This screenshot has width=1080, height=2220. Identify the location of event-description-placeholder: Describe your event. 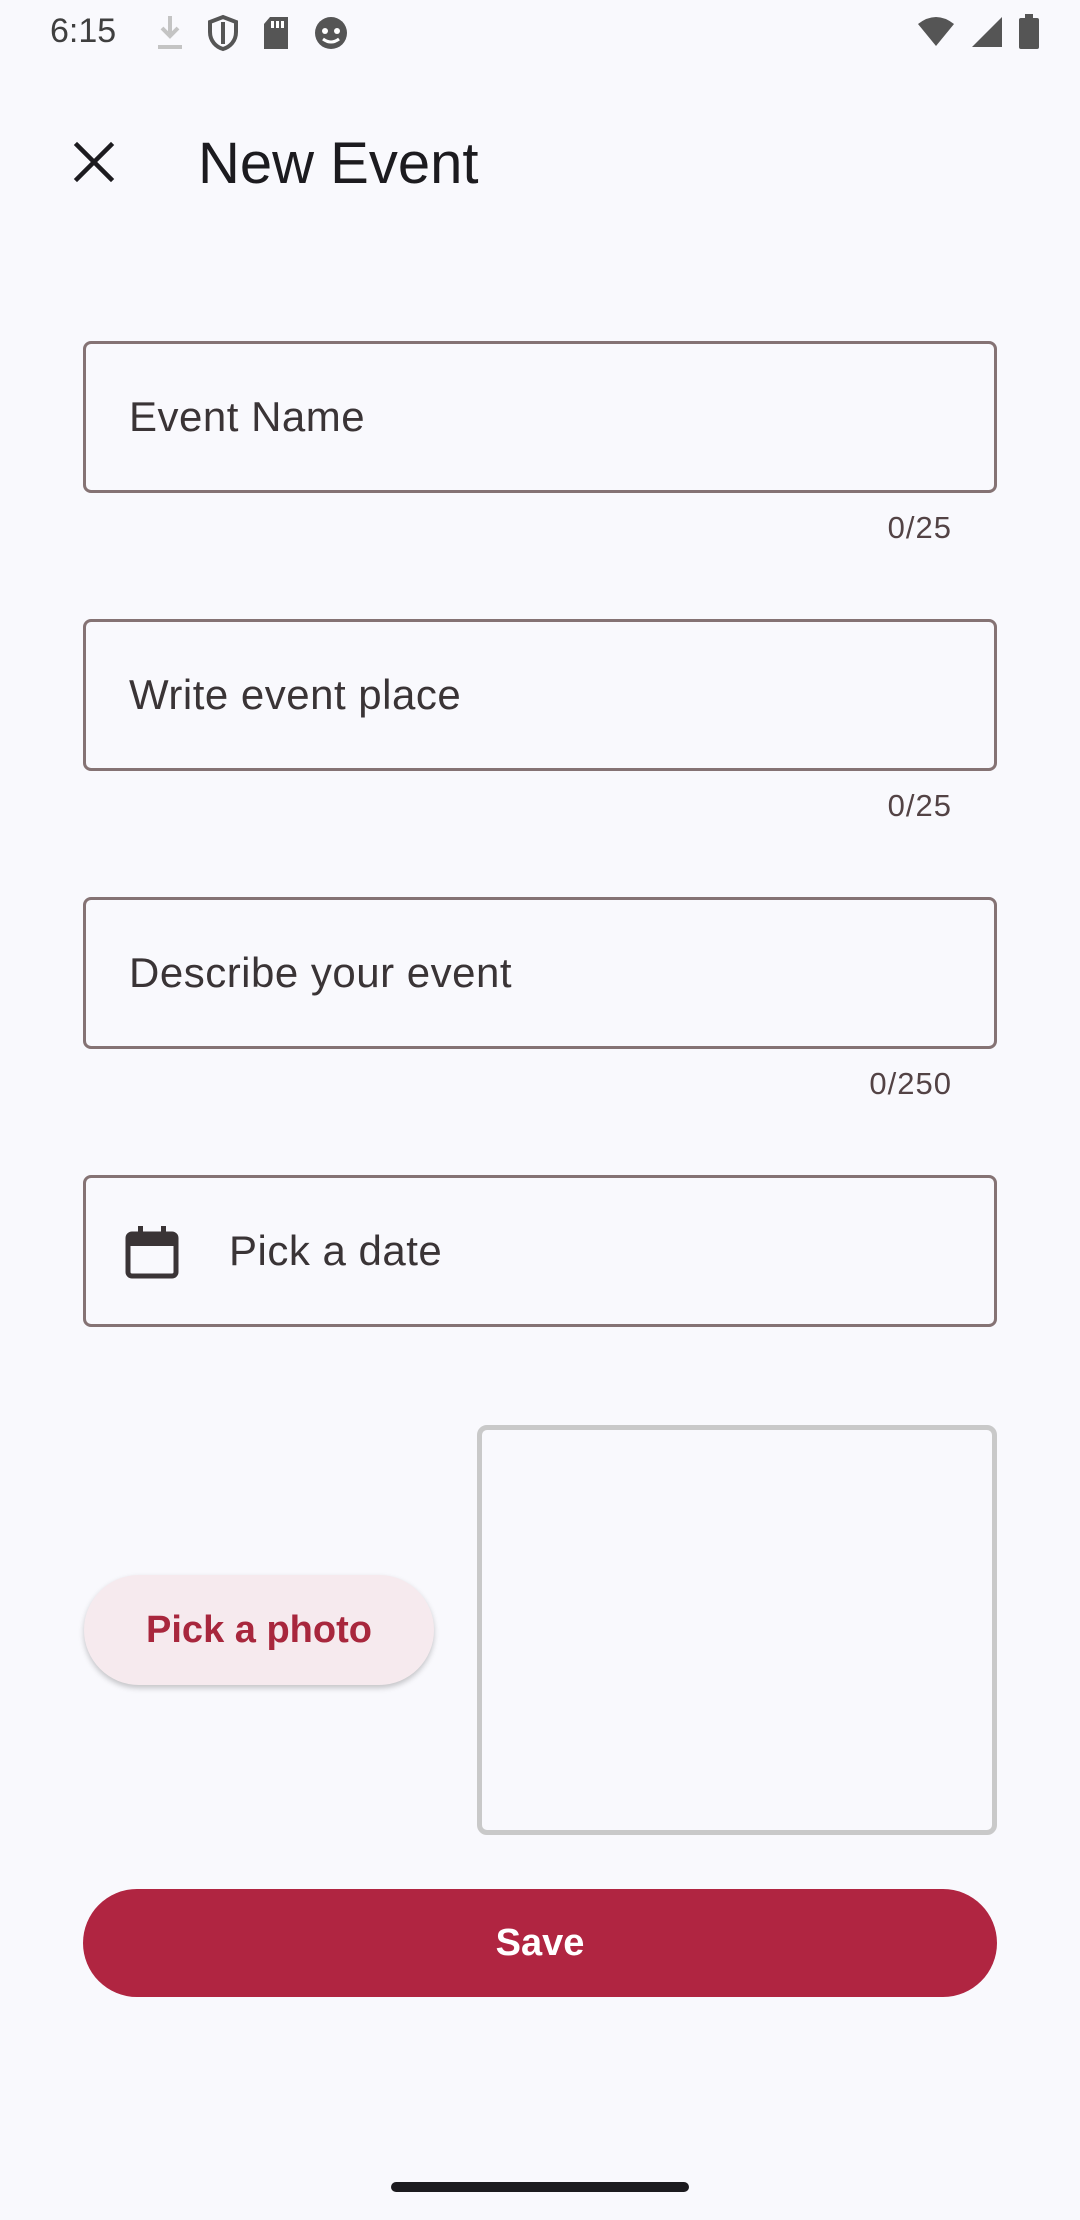
(321, 972).